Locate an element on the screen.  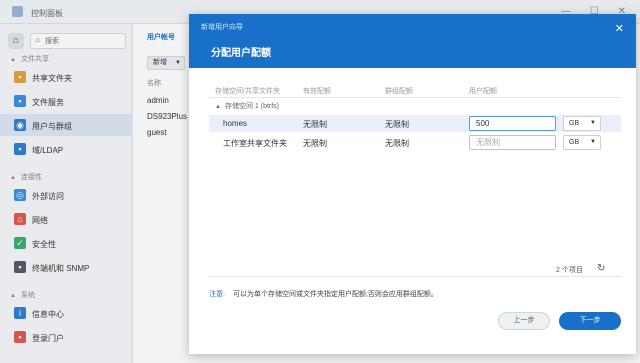
quota-row-homes: homes 无限制 无限制 GB▼ is located at coordinates (415, 123).